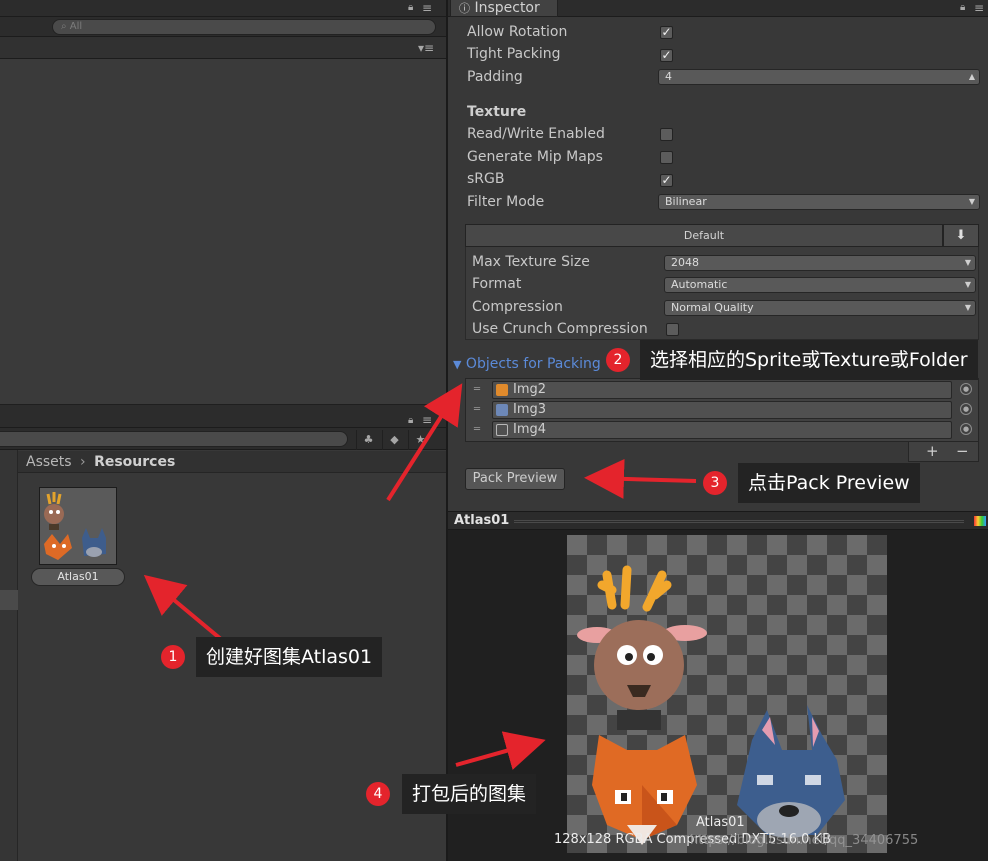  What do you see at coordinates (712, 307) in the screenshot?
I see `compression-value: Normal Quality` at bounding box center [712, 307].